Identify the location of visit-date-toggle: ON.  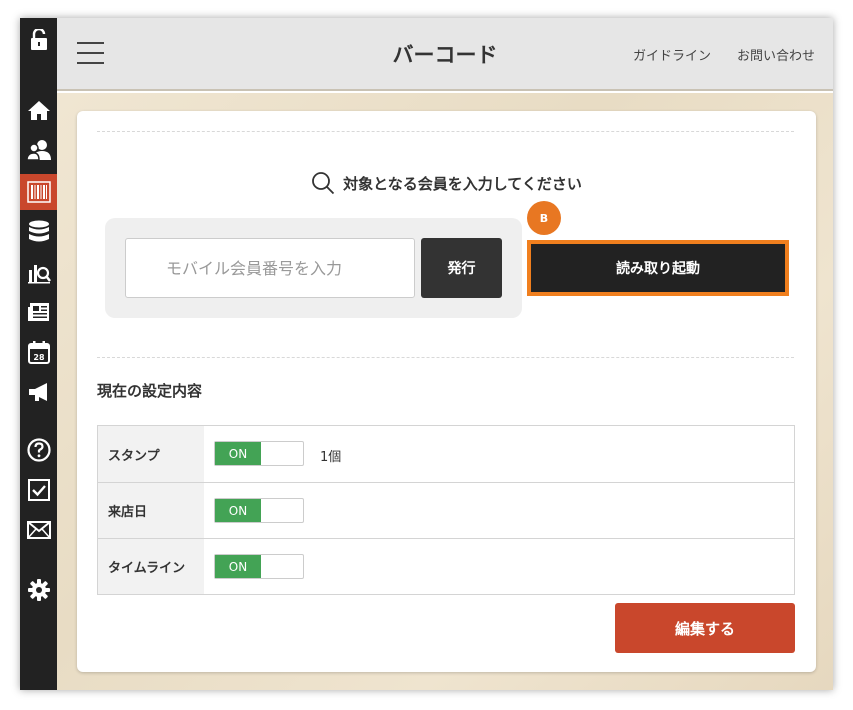
(259, 510).